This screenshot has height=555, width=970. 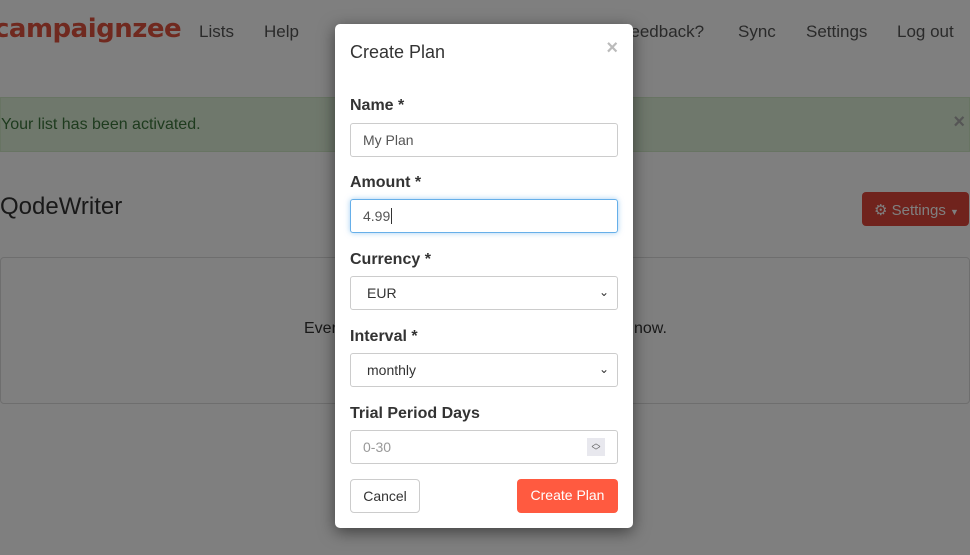 What do you see at coordinates (382, 293) in the screenshot?
I see `currency-value: EUR` at bounding box center [382, 293].